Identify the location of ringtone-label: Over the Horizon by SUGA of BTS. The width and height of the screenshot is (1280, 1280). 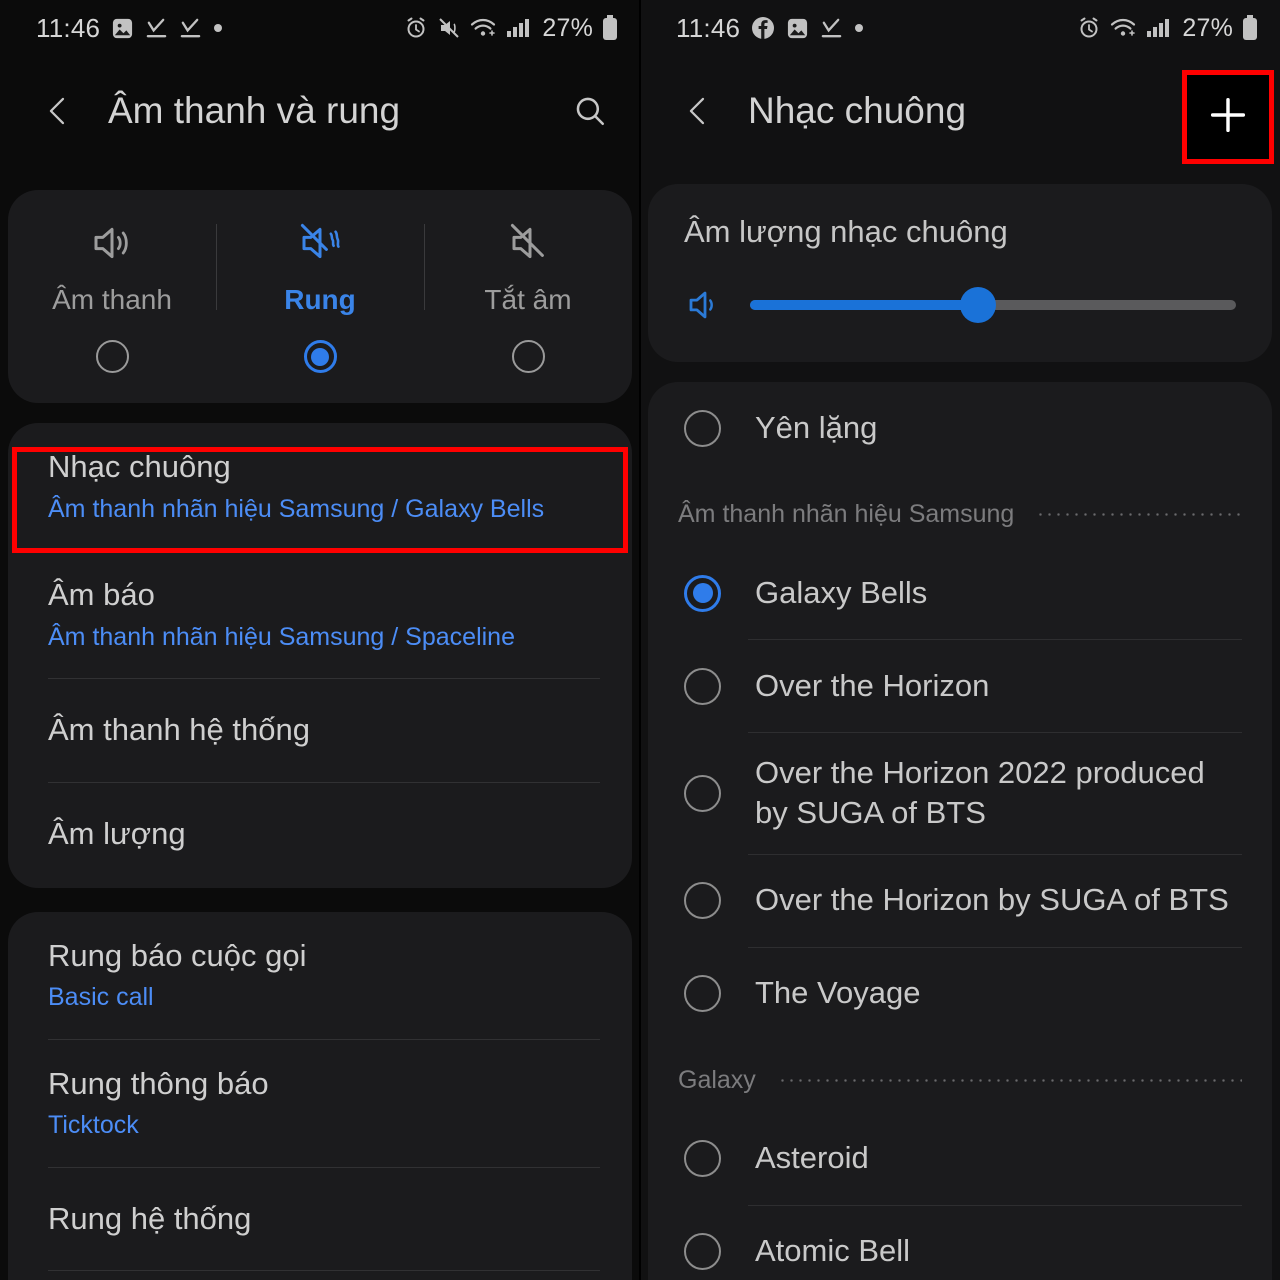
(992, 900).